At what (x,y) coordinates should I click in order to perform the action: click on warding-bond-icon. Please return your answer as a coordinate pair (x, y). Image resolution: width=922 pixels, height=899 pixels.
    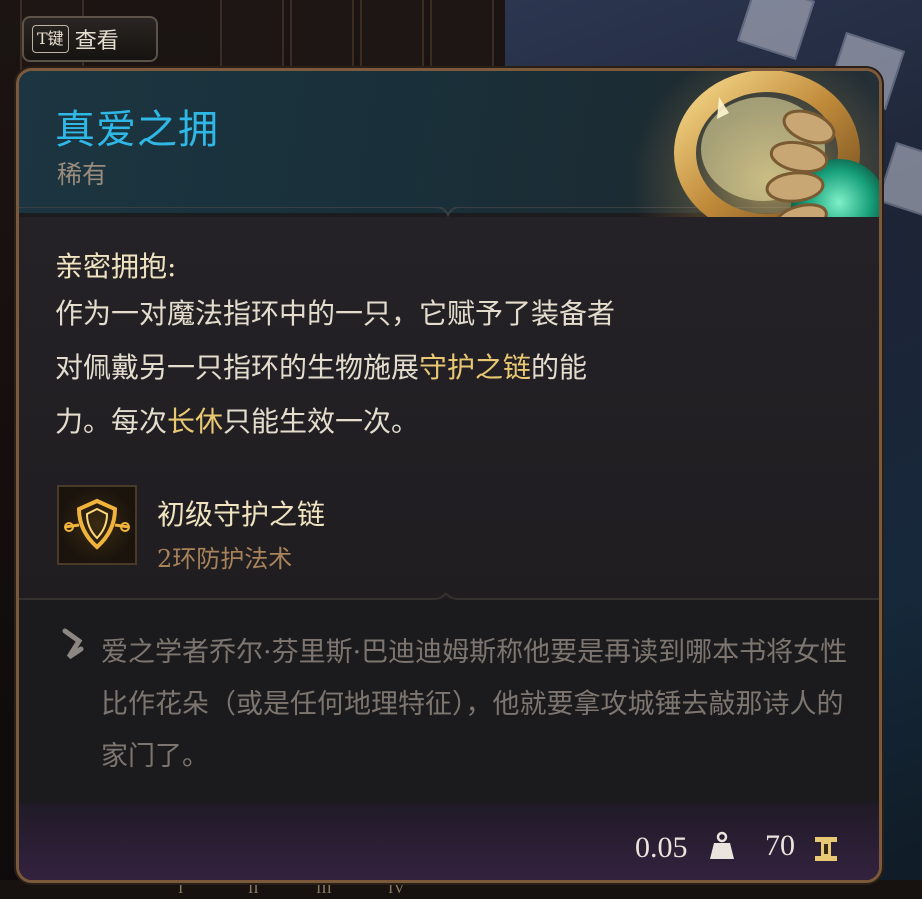
    Looking at the image, I should click on (97, 525).